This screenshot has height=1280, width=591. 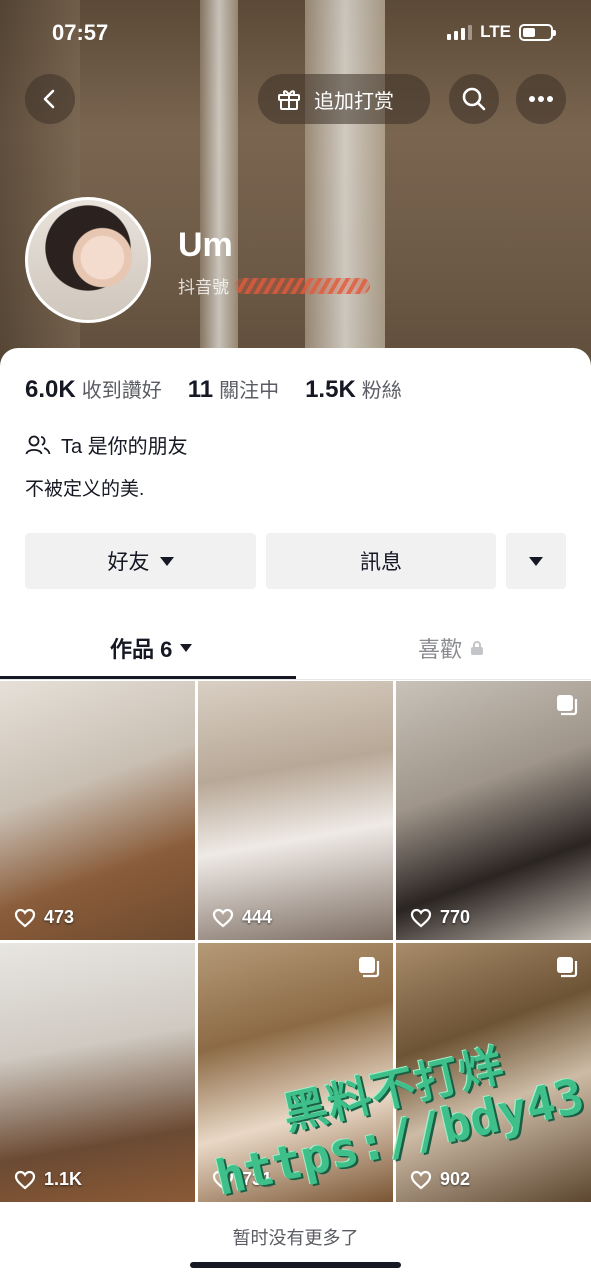 I want to click on friends-icon, so click(x=38, y=444).